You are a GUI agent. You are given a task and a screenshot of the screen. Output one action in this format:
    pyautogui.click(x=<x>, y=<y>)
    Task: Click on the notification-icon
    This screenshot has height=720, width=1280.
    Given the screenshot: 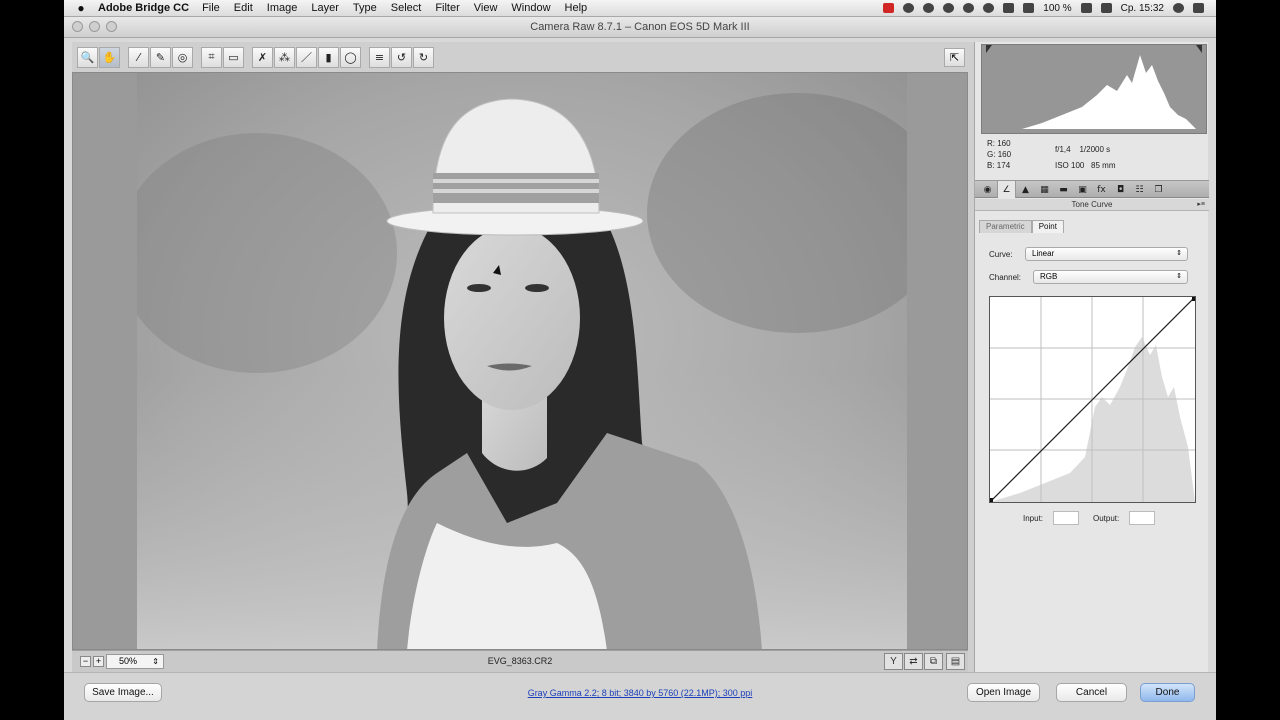 What is the action you would take?
    pyautogui.click(x=929, y=8)
    